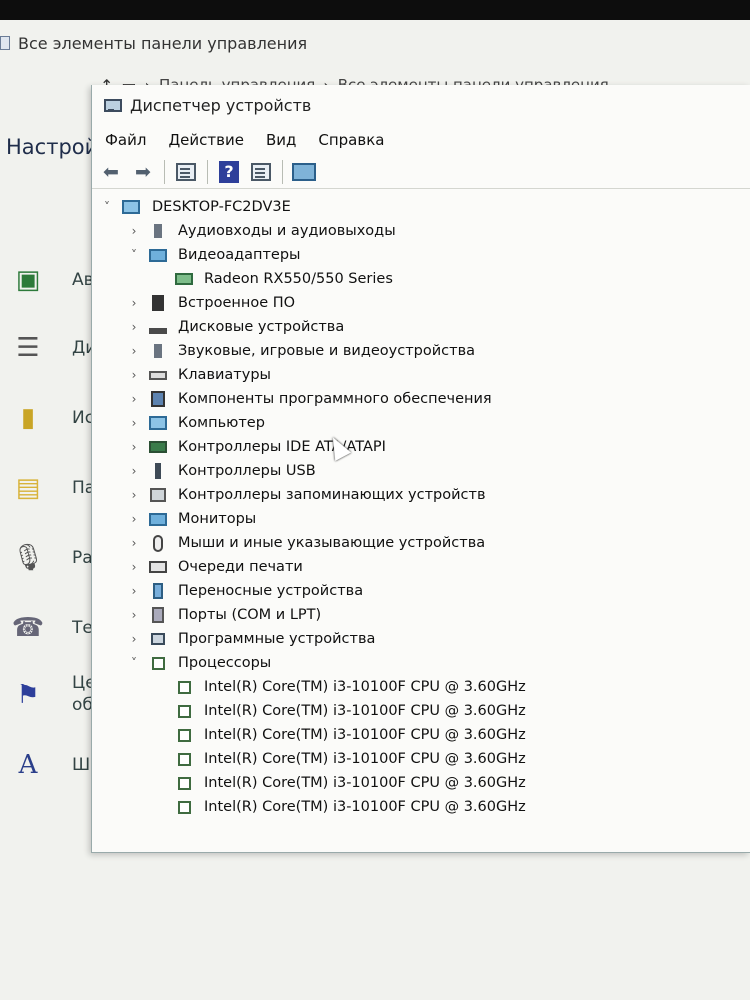  Describe the element at coordinates (158, 519) in the screenshot. I see `monitor-icon` at that location.